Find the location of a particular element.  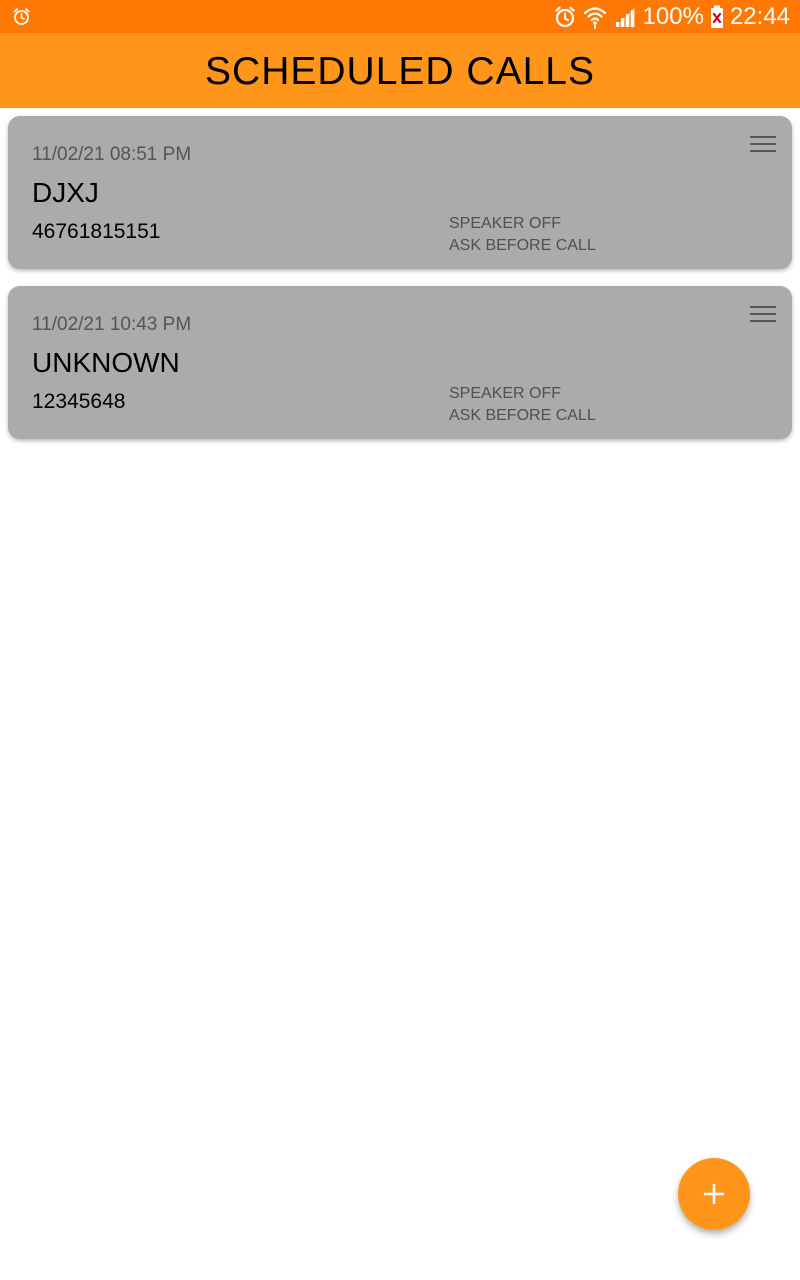

wifi-icon is located at coordinates (595, 17).